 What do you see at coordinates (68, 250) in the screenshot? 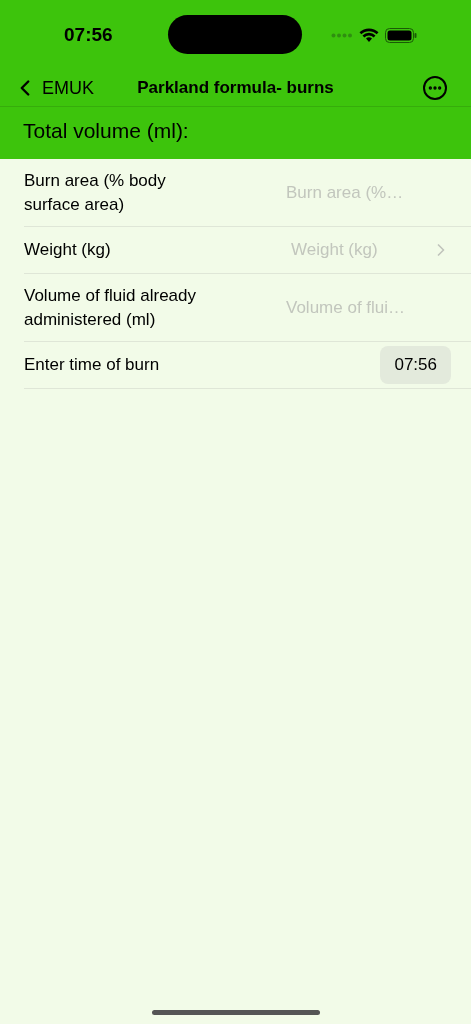
I see `field-label: Weight (kg)` at bounding box center [68, 250].